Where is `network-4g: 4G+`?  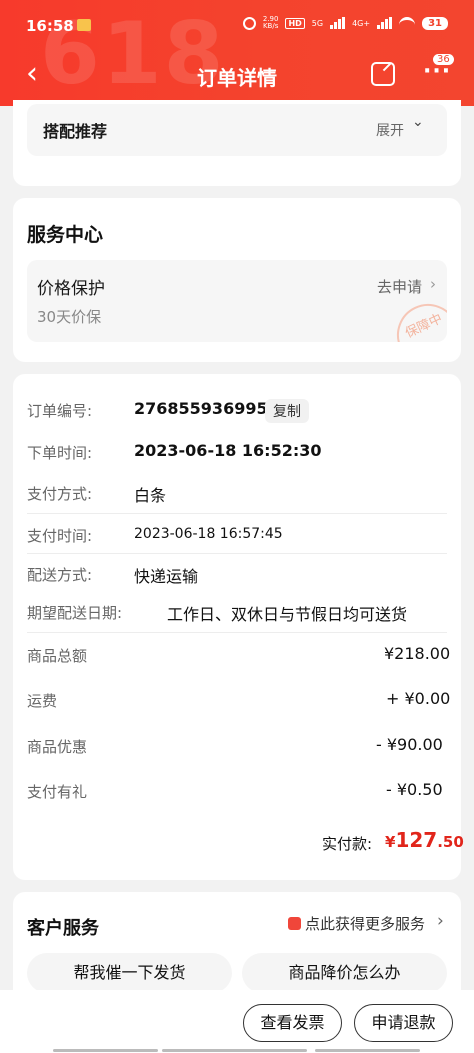
network-4g: 4G+ is located at coordinates (361, 23).